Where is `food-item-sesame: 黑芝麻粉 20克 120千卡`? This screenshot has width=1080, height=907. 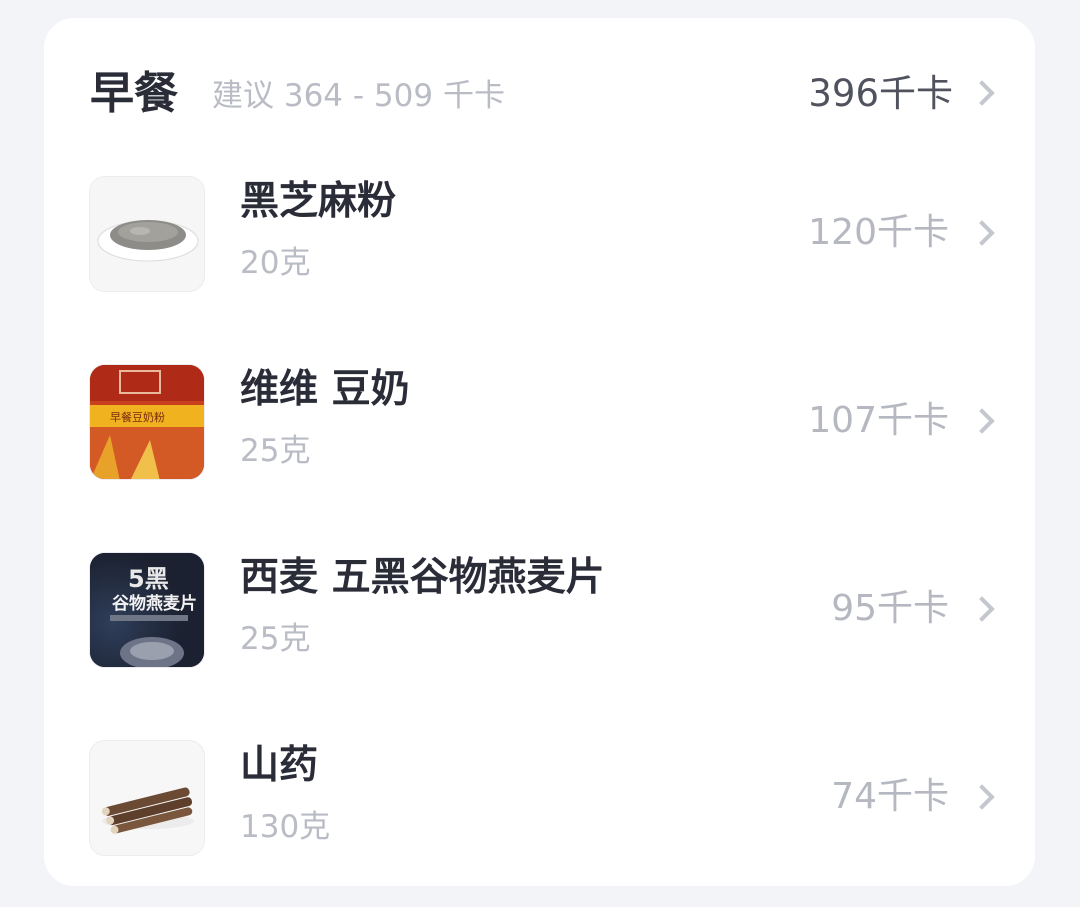
food-item-sesame: 黑芝麻粉 20克 120千卡 is located at coordinates (539, 240).